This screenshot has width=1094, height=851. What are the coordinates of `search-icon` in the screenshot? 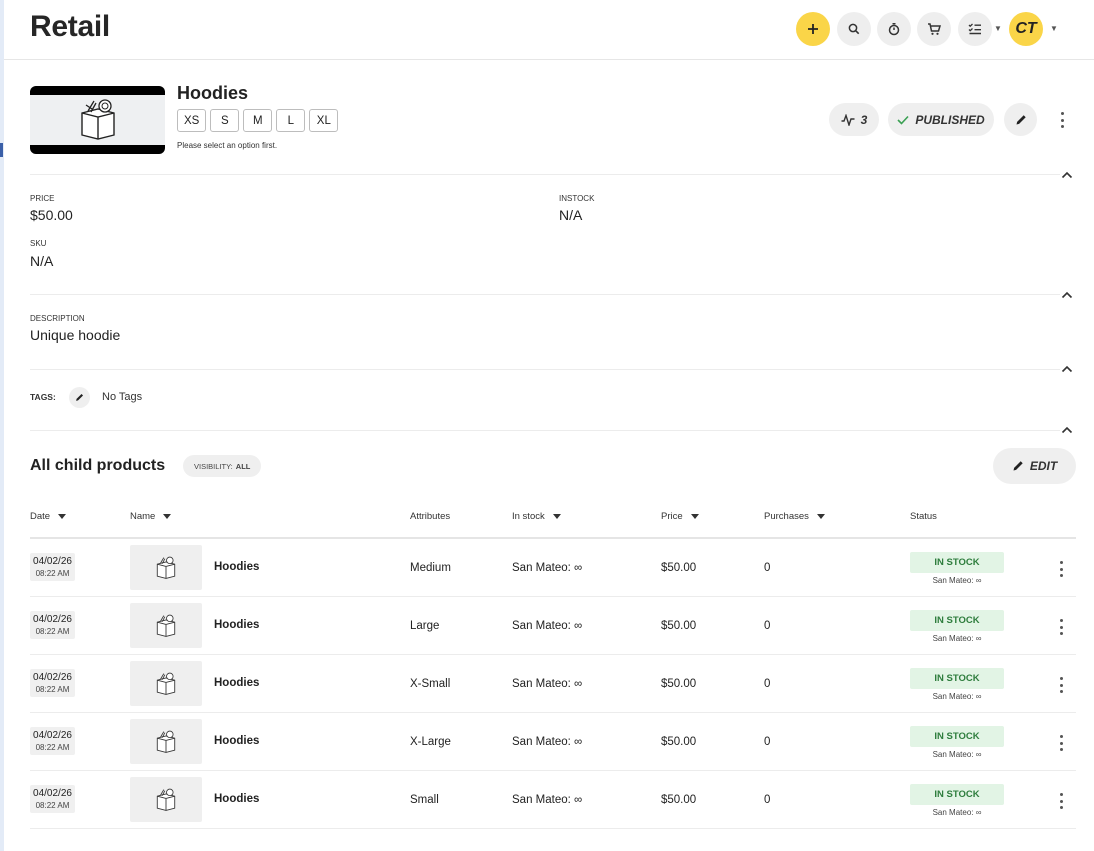 It's located at (854, 29).